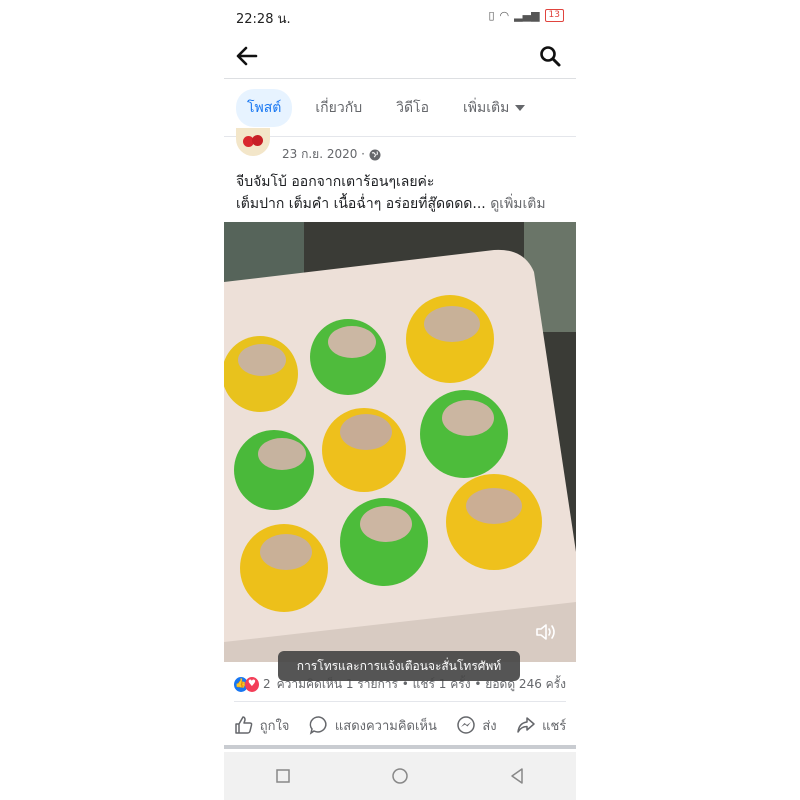 The image size is (800, 800). Describe the element at coordinates (263, 19) in the screenshot. I see `status-time: 22:28 น.` at that location.